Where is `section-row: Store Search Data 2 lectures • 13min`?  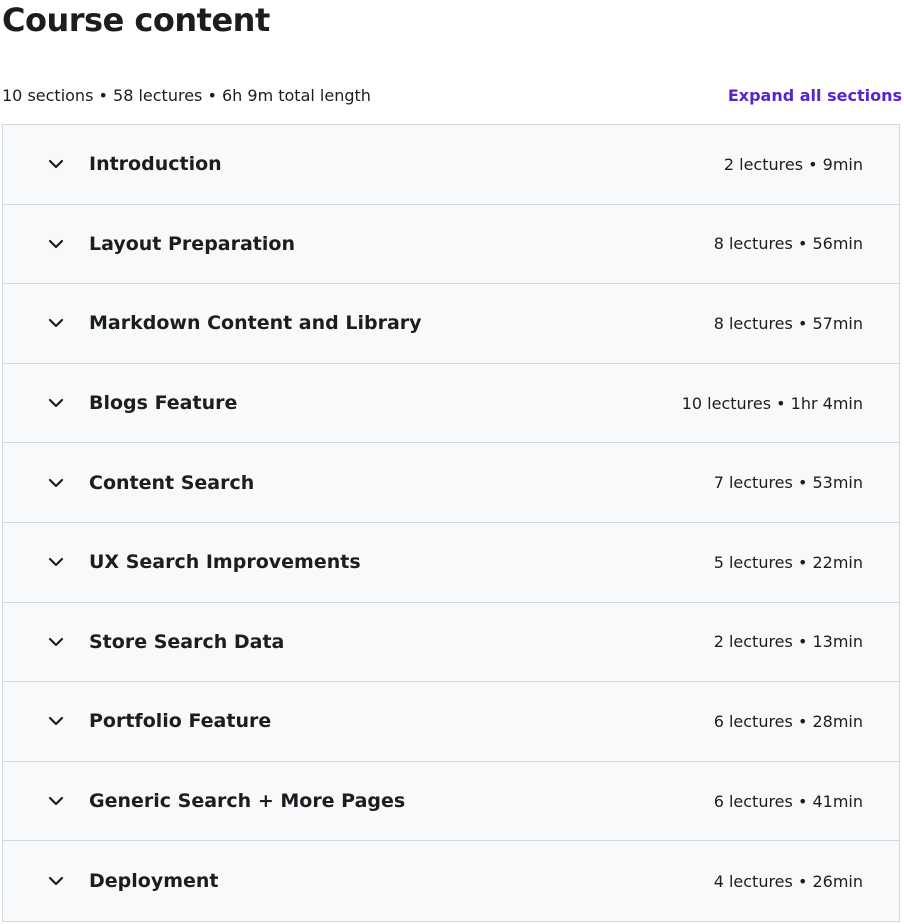
section-row: Store Search Data 2 lectures • 13min is located at coordinates (451, 642).